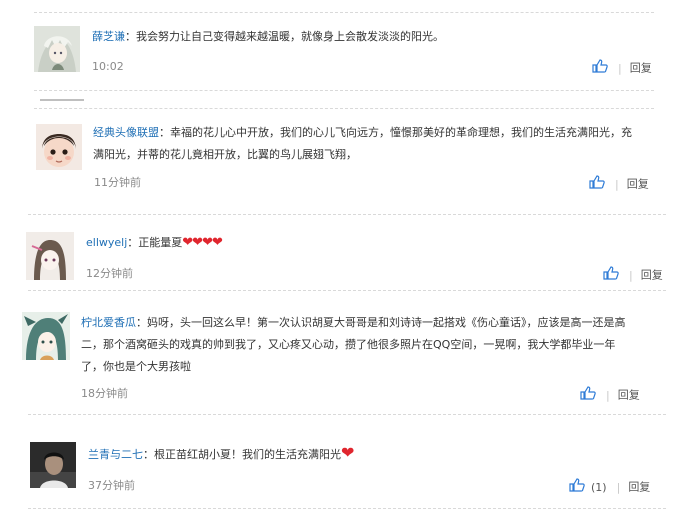 This screenshot has width=679, height=528. What do you see at coordinates (108, 322) in the screenshot?
I see `username-link: 柠北爱香瓜` at bounding box center [108, 322].